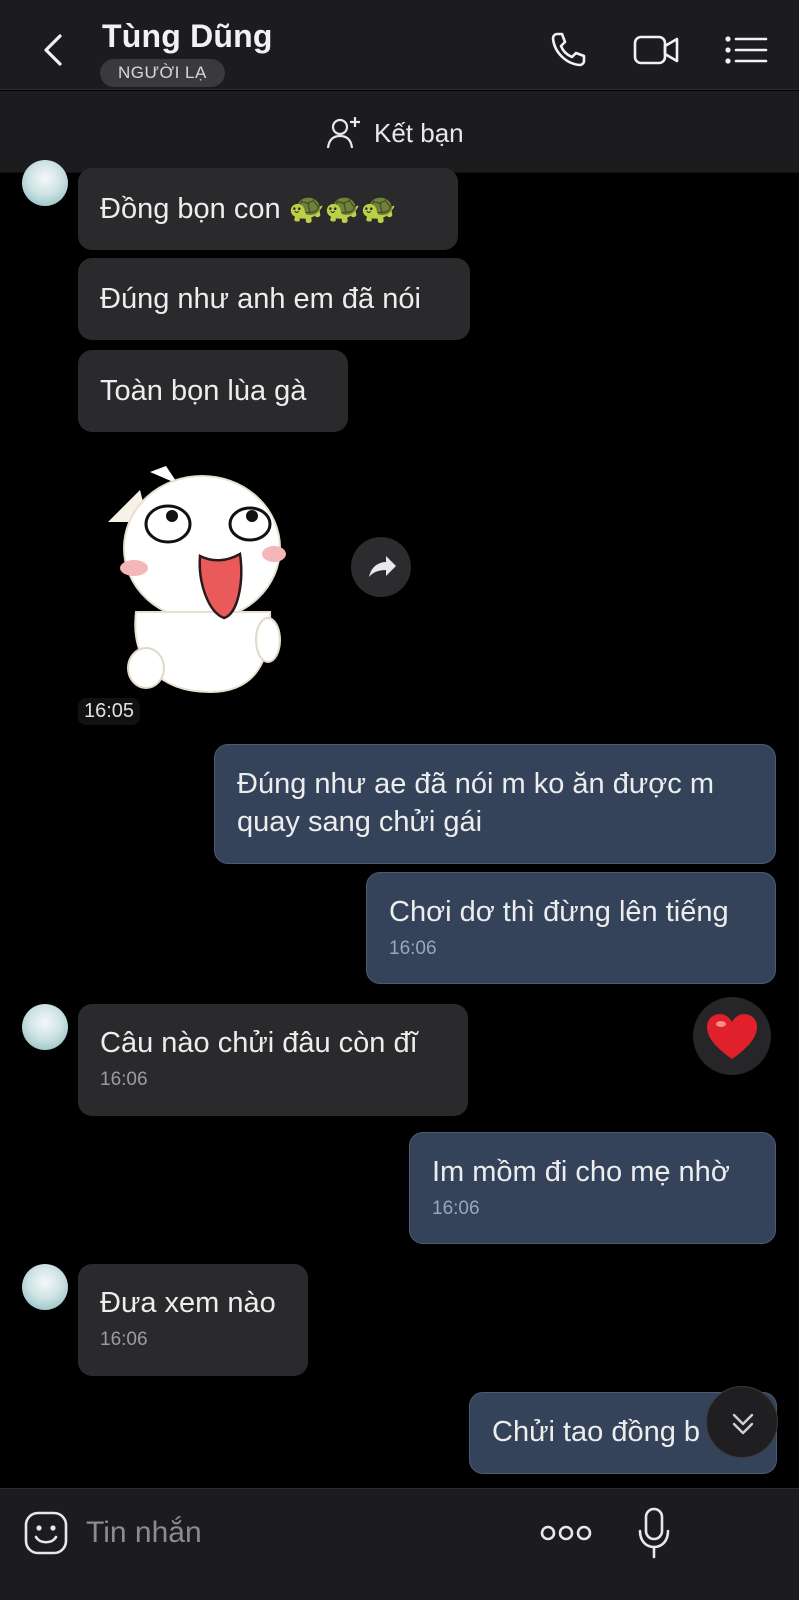 Image resolution: width=799 pixels, height=1600 pixels. I want to click on scroll-to-bottom-button, so click(742, 1422).